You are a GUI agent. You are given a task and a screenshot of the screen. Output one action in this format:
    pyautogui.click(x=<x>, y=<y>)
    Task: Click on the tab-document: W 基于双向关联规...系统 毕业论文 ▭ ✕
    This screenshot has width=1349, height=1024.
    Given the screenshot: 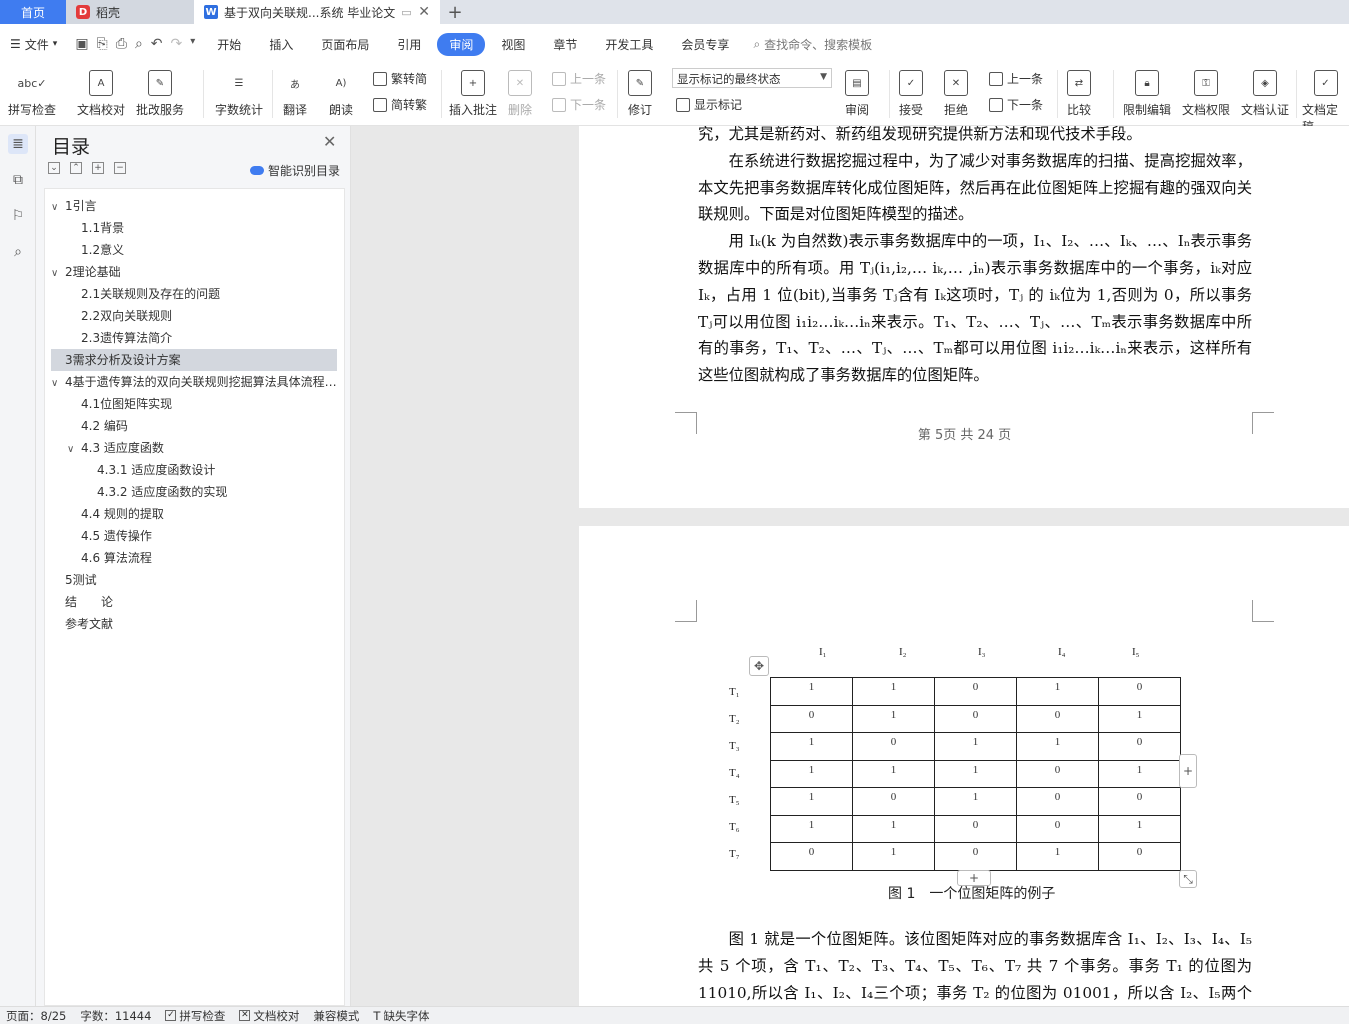 What is the action you would take?
    pyautogui.click(x=317, y=12)
    